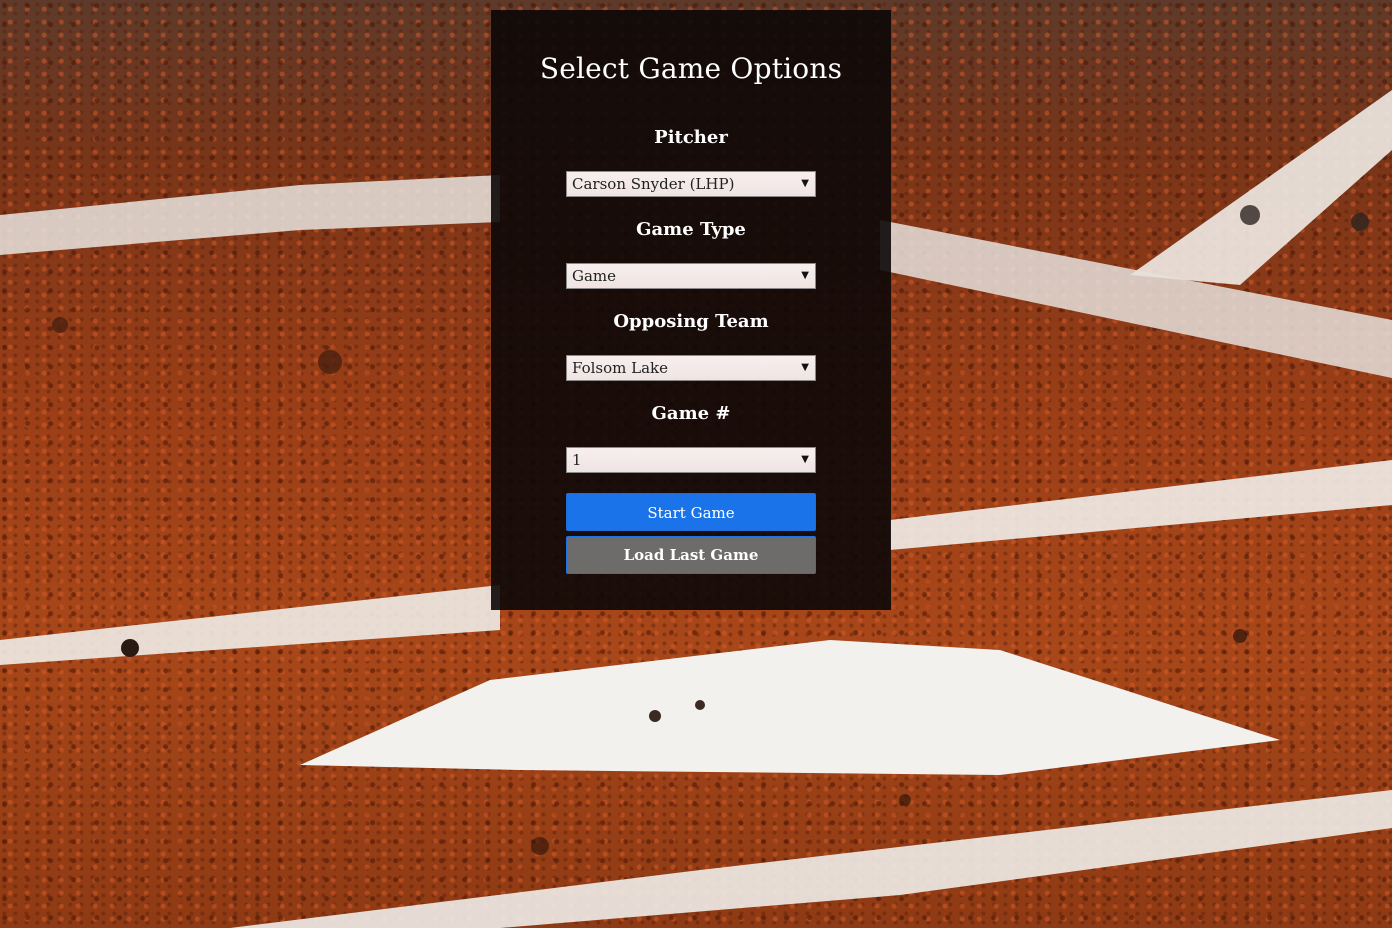 This screenshot has height=928, width=1392. I want to click on game-type-select: Game ▼, so click(691, 276).